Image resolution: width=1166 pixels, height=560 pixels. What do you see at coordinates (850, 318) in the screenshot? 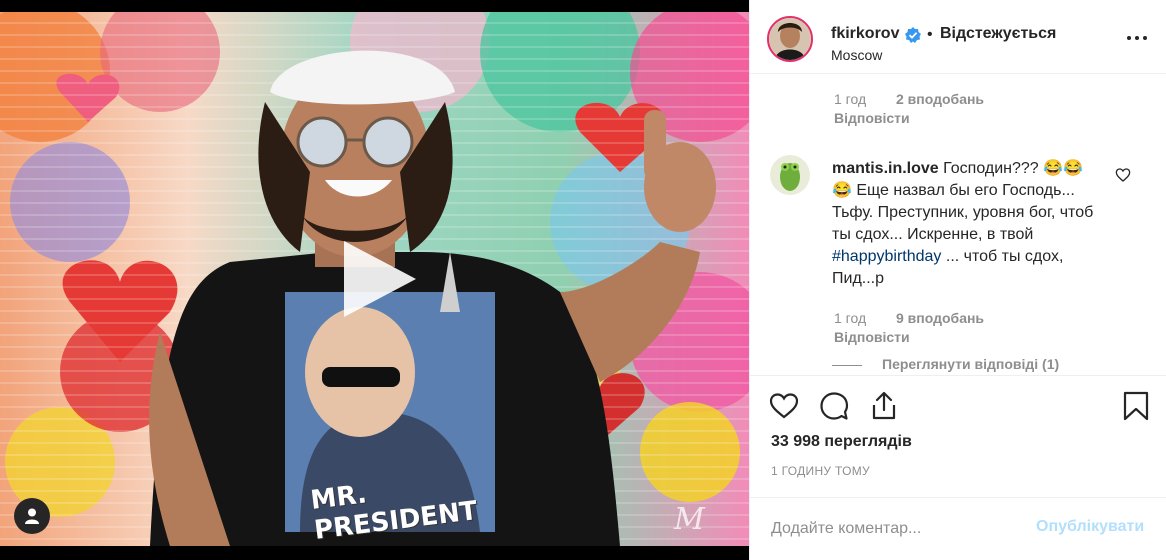
I see `comment-age: 1 год` at bounding box center [850, 318].